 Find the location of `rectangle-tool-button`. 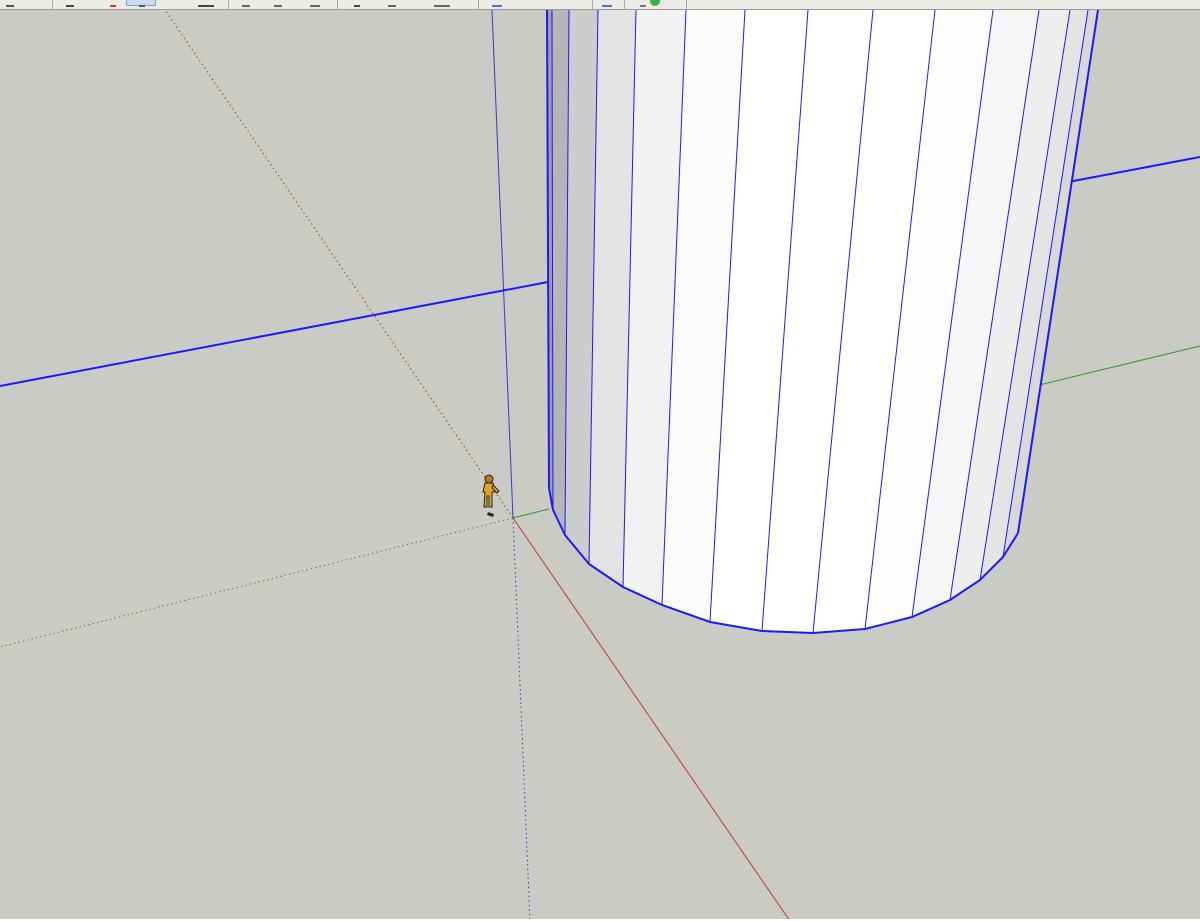

rectangle-tool-button is located at coordinates (208, 3).